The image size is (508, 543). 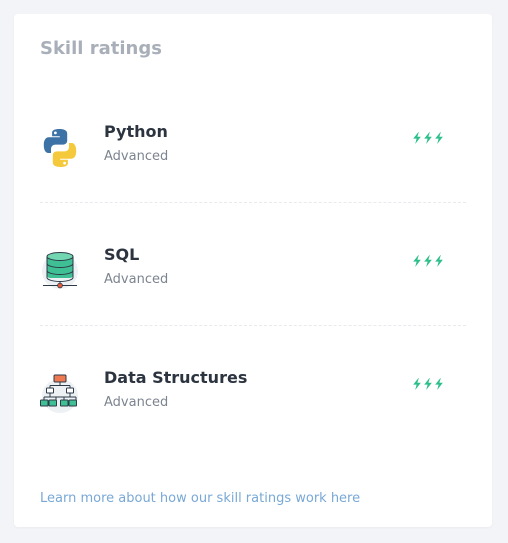 What do you see at coordinates (60, 270) in the screenshot?
I see `database-icon` at bounding box center [60, 270].